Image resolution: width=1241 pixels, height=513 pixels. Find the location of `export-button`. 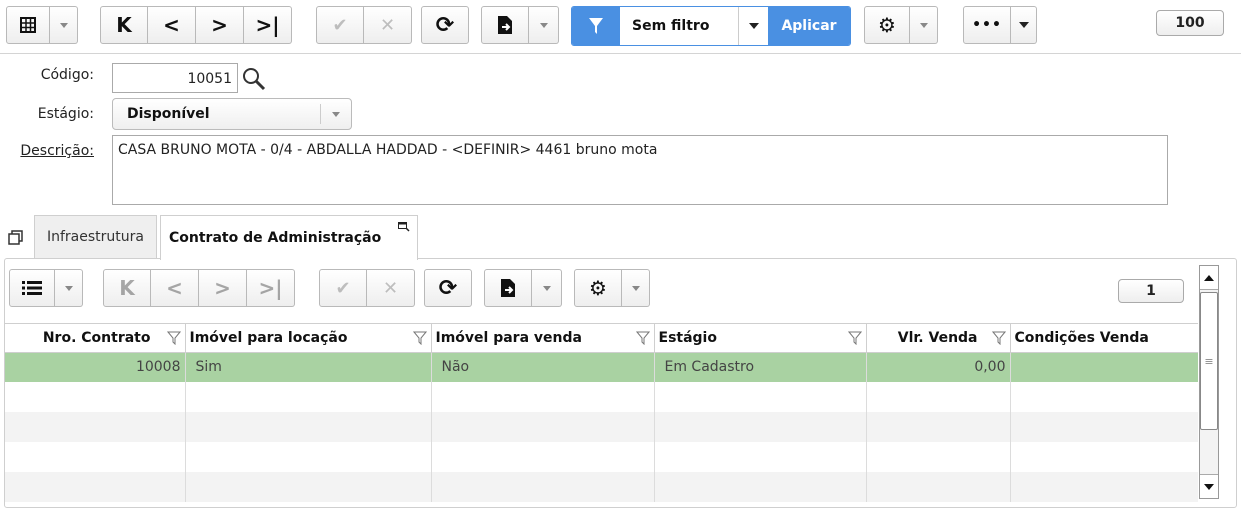

export-button is located at coordinates (505, 25).